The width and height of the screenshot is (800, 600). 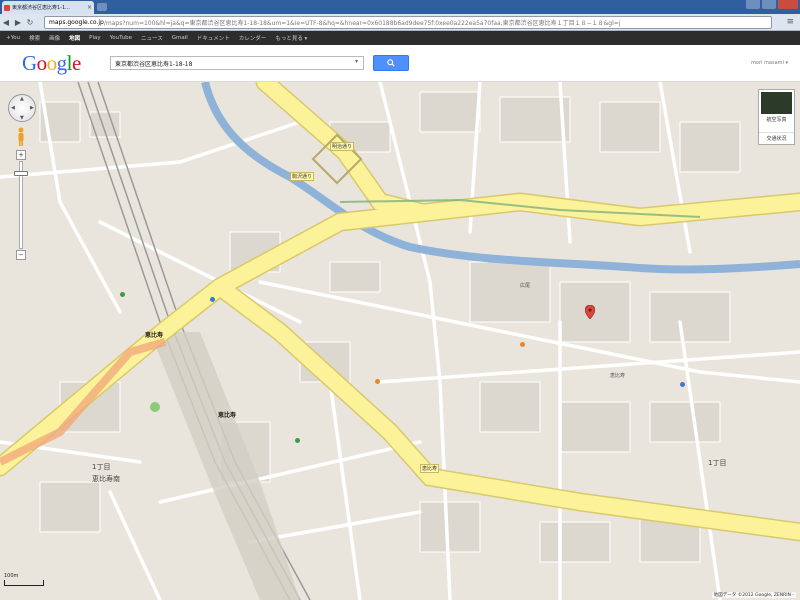 I want to click on search-icon, so click(x=391, y=63).